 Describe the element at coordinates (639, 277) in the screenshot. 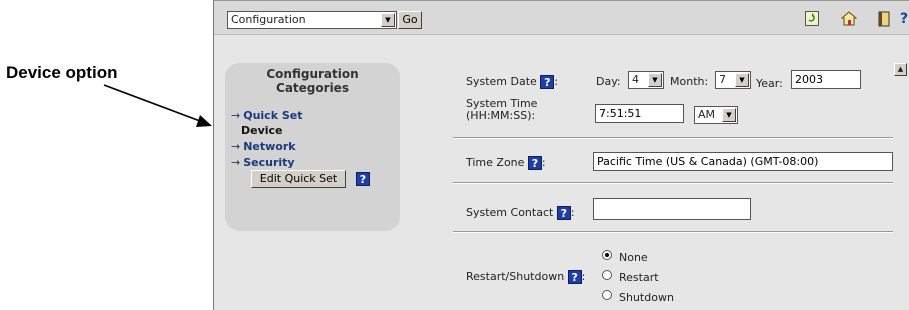

I see `radio-restart-label: Restart` at that location.